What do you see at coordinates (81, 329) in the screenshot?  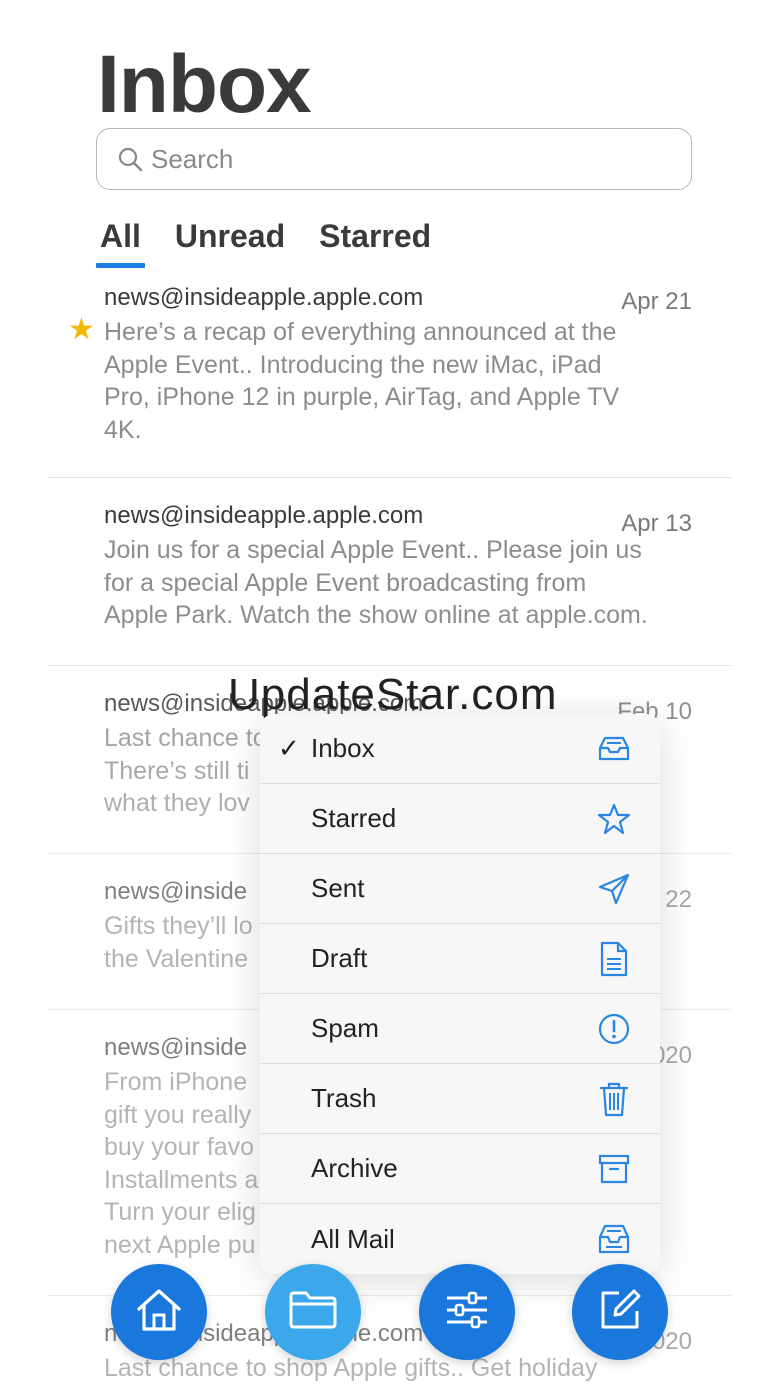 I see `star-filled-icon: ★` at bounding box center [81, 329].